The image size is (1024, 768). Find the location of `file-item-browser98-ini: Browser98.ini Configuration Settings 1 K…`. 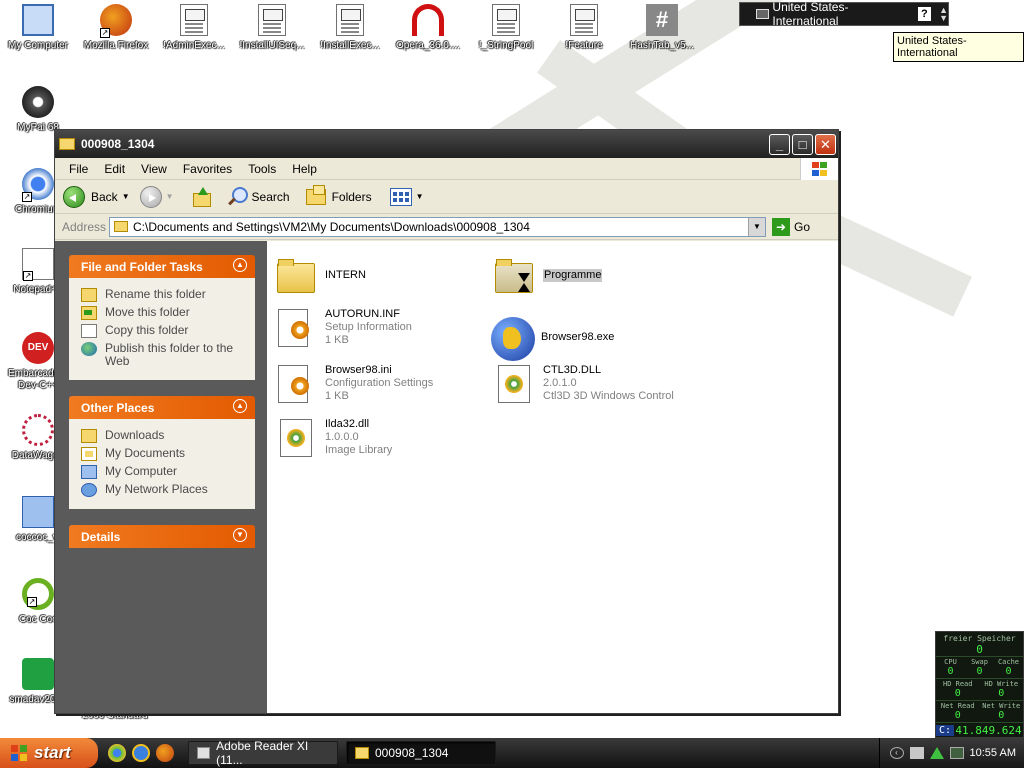

file-item-browser98-ini: Browser98.ini Configuration Settings 1 K… is located at coordinates (354, 383).